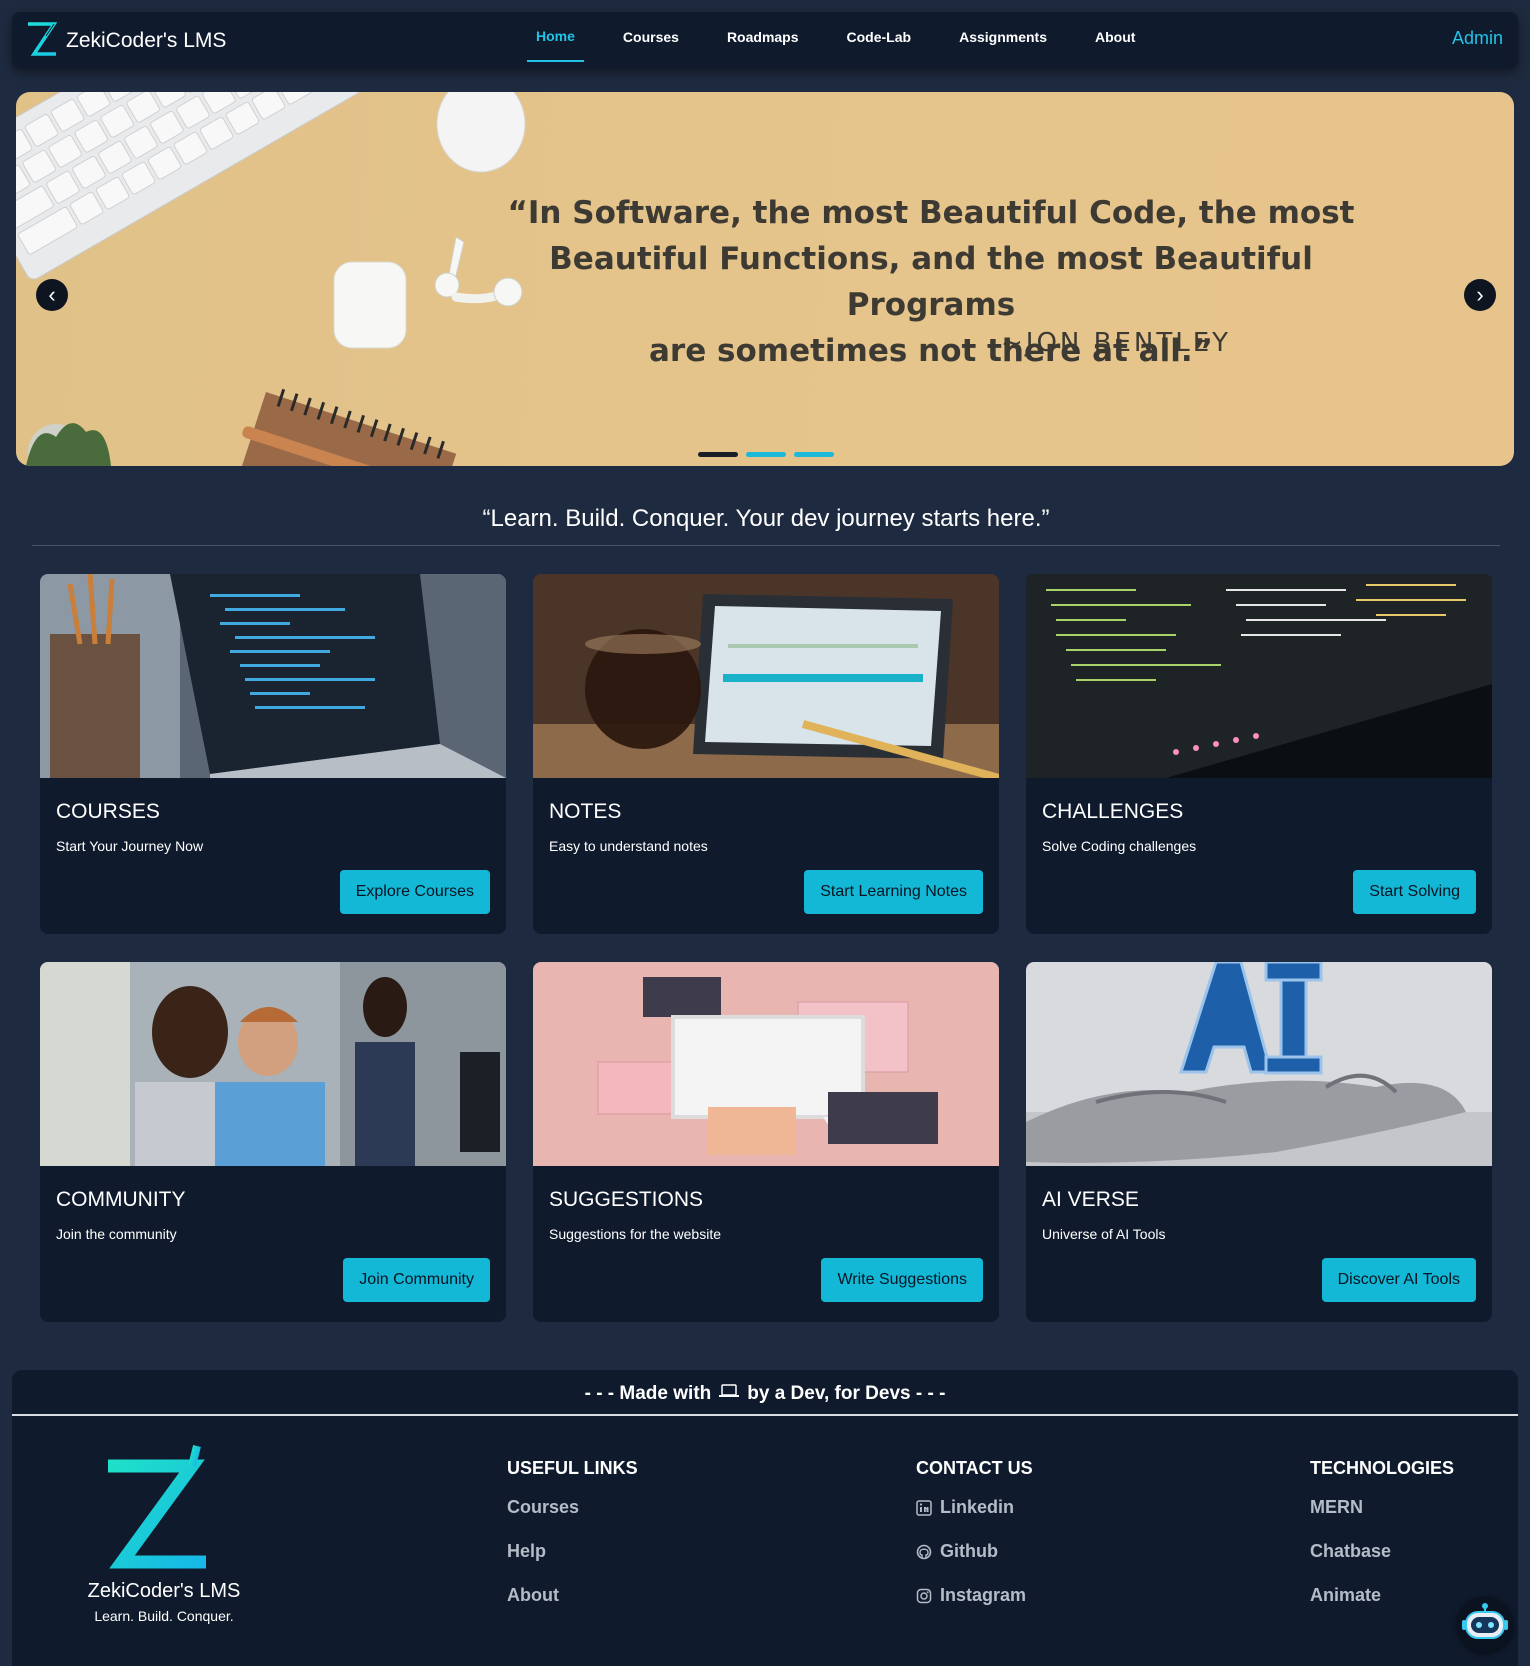  I want to click on github-icon, so click(924, 1553).